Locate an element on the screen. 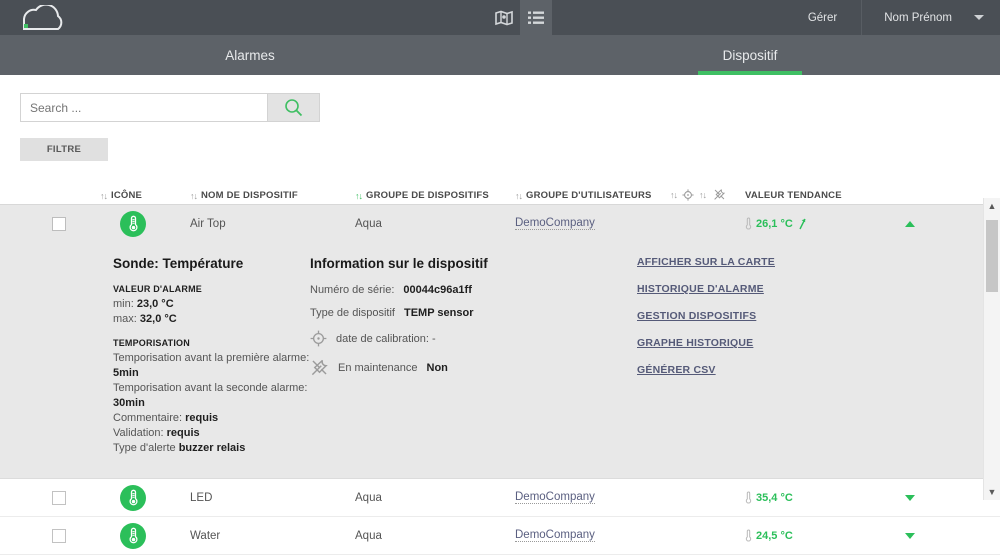  collapse-row-button is located at coordinates (910, 223).